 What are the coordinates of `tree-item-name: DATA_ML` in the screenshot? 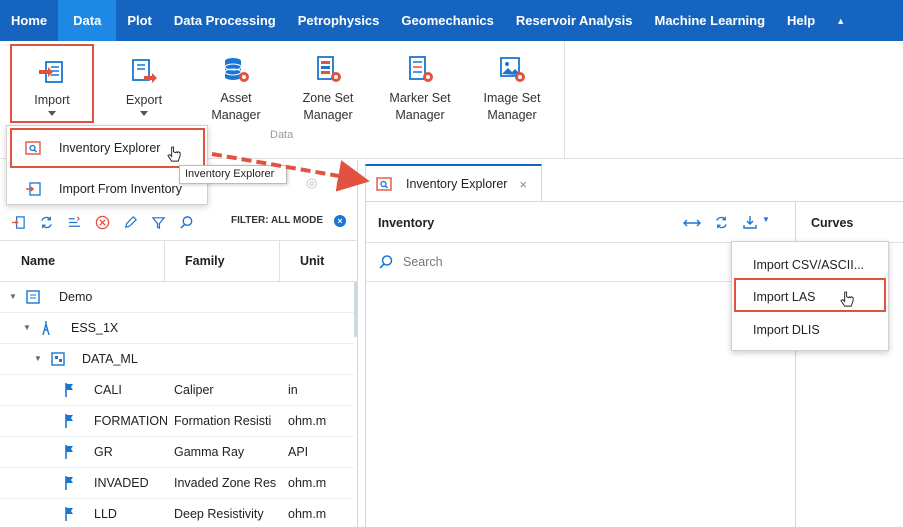 It's located at (110, 359).